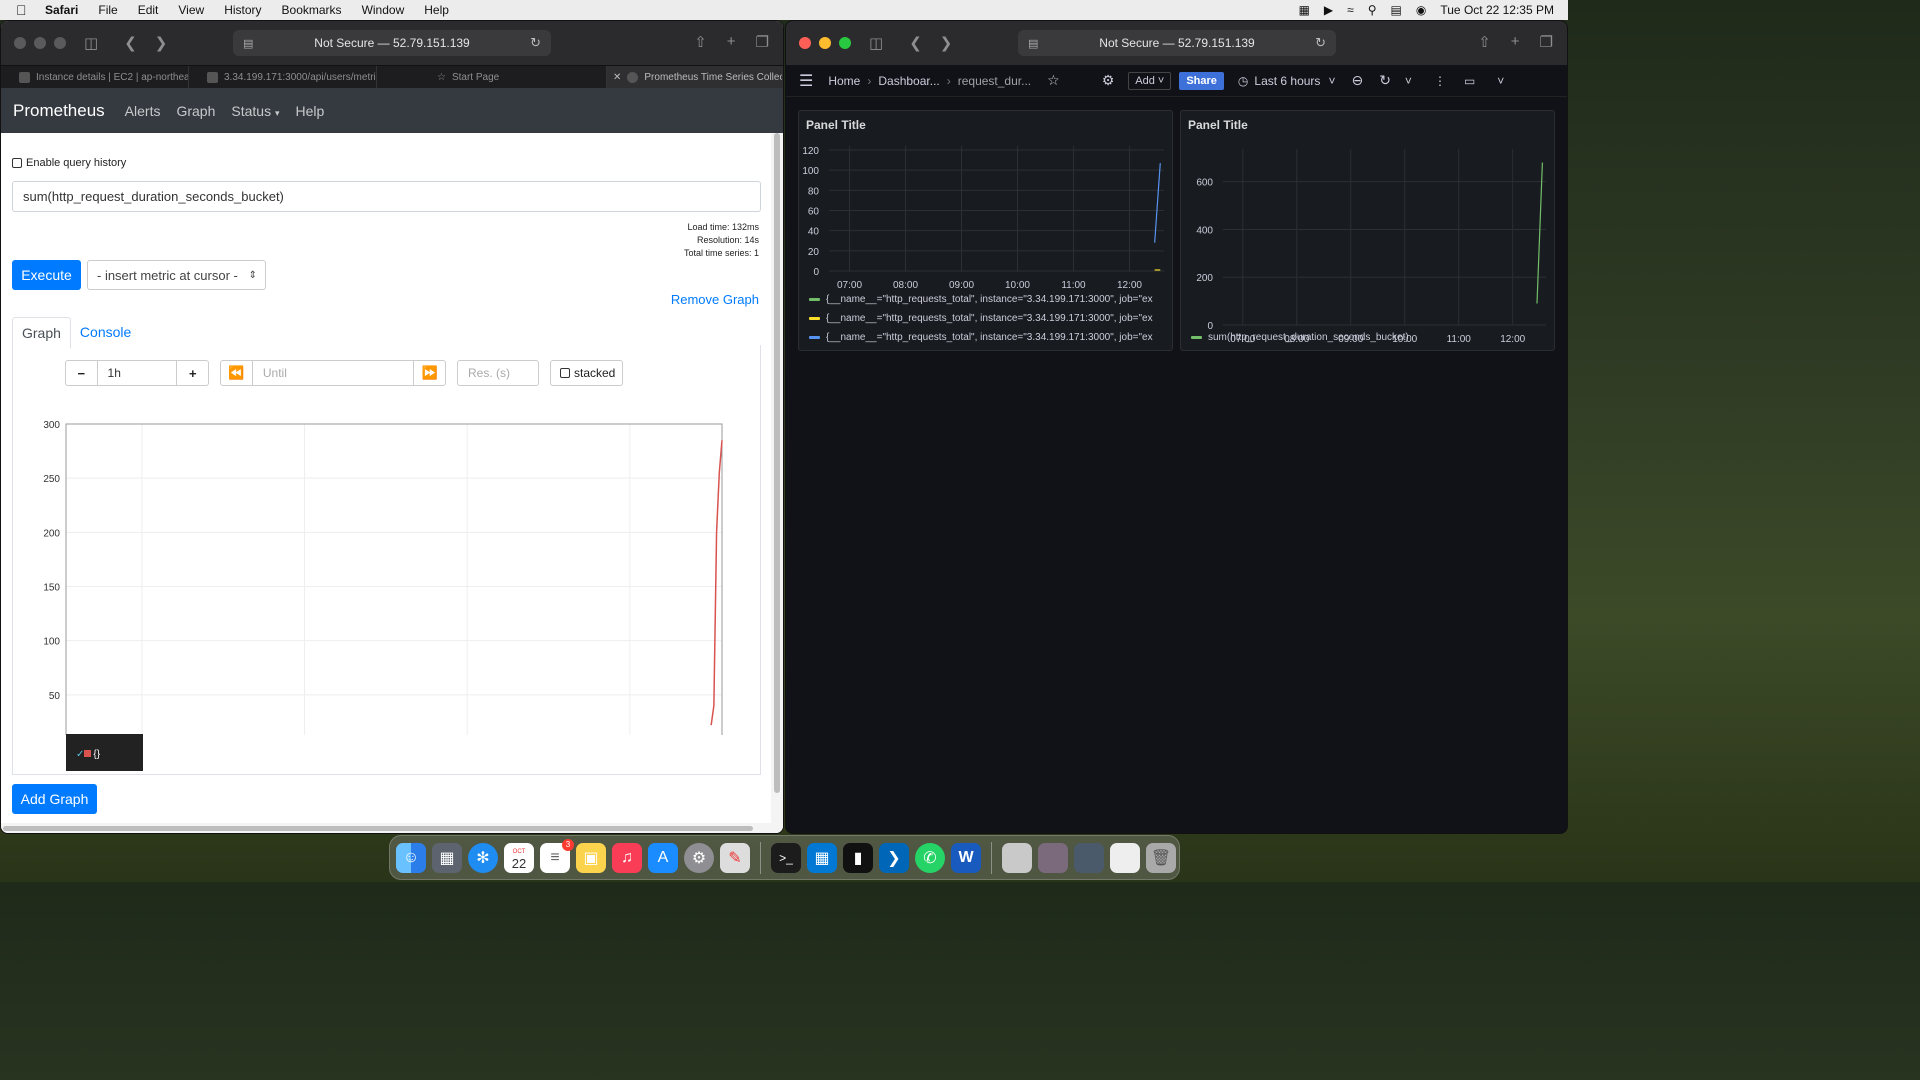  Describe the element at coordinates (825, 43) in the screenshot. I see `minimize-button` at that location.